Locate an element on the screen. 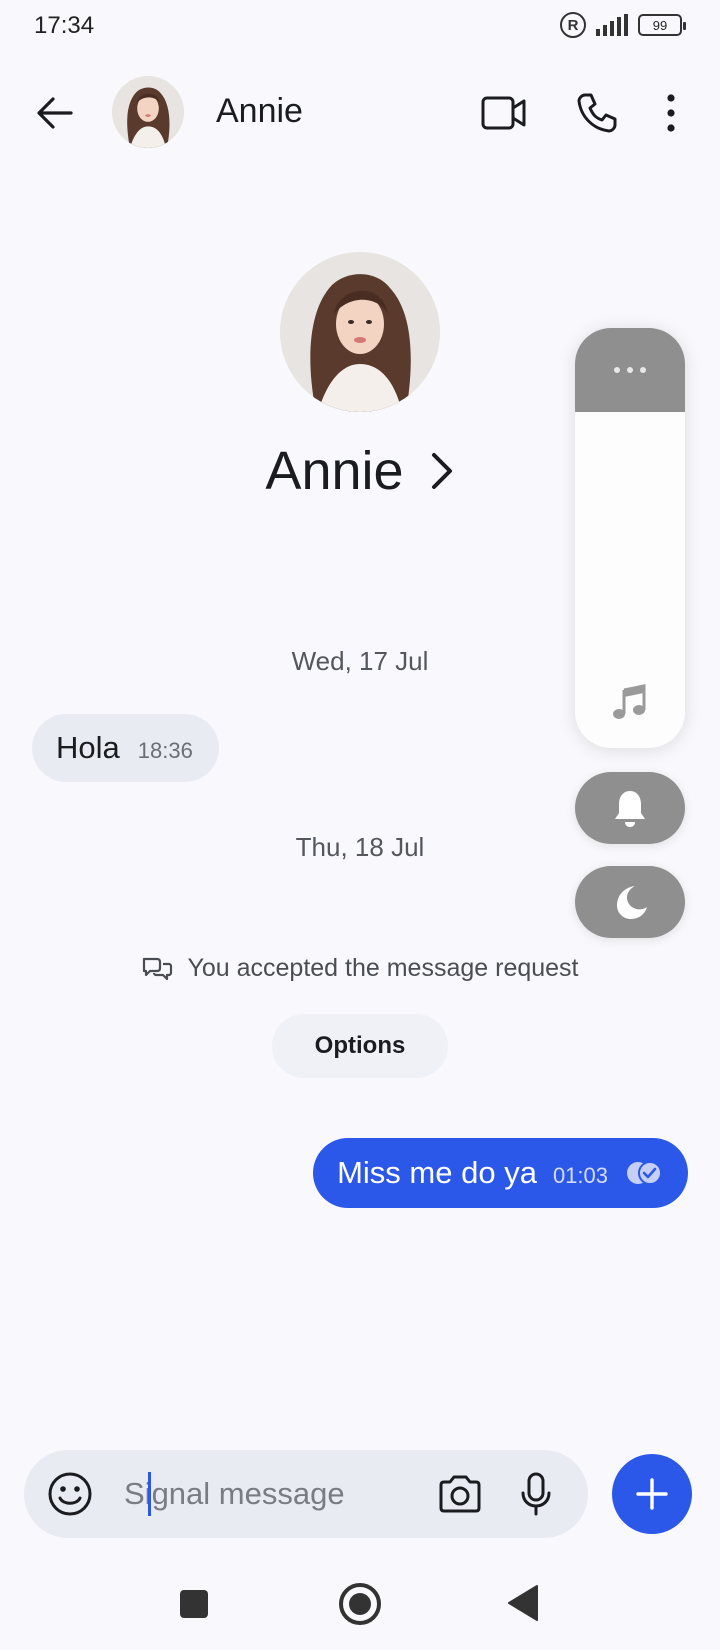 The width and height of the screenshot is (720, 1650). arrow-left-icon is located at coordinates (55, 113).